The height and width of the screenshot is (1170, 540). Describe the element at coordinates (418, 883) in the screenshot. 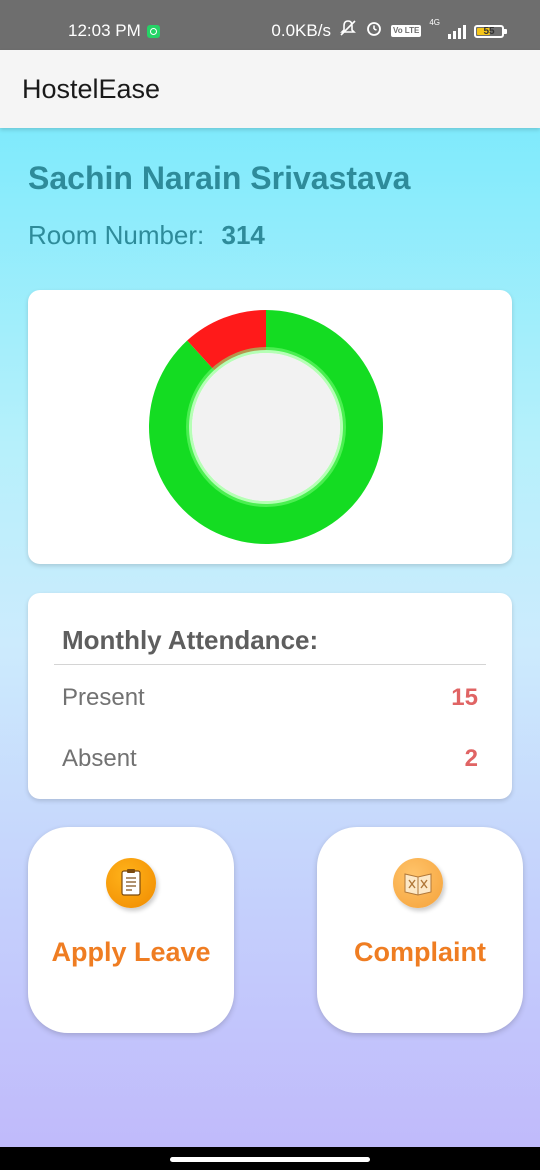

I see `complaint-book-icon` at that location.